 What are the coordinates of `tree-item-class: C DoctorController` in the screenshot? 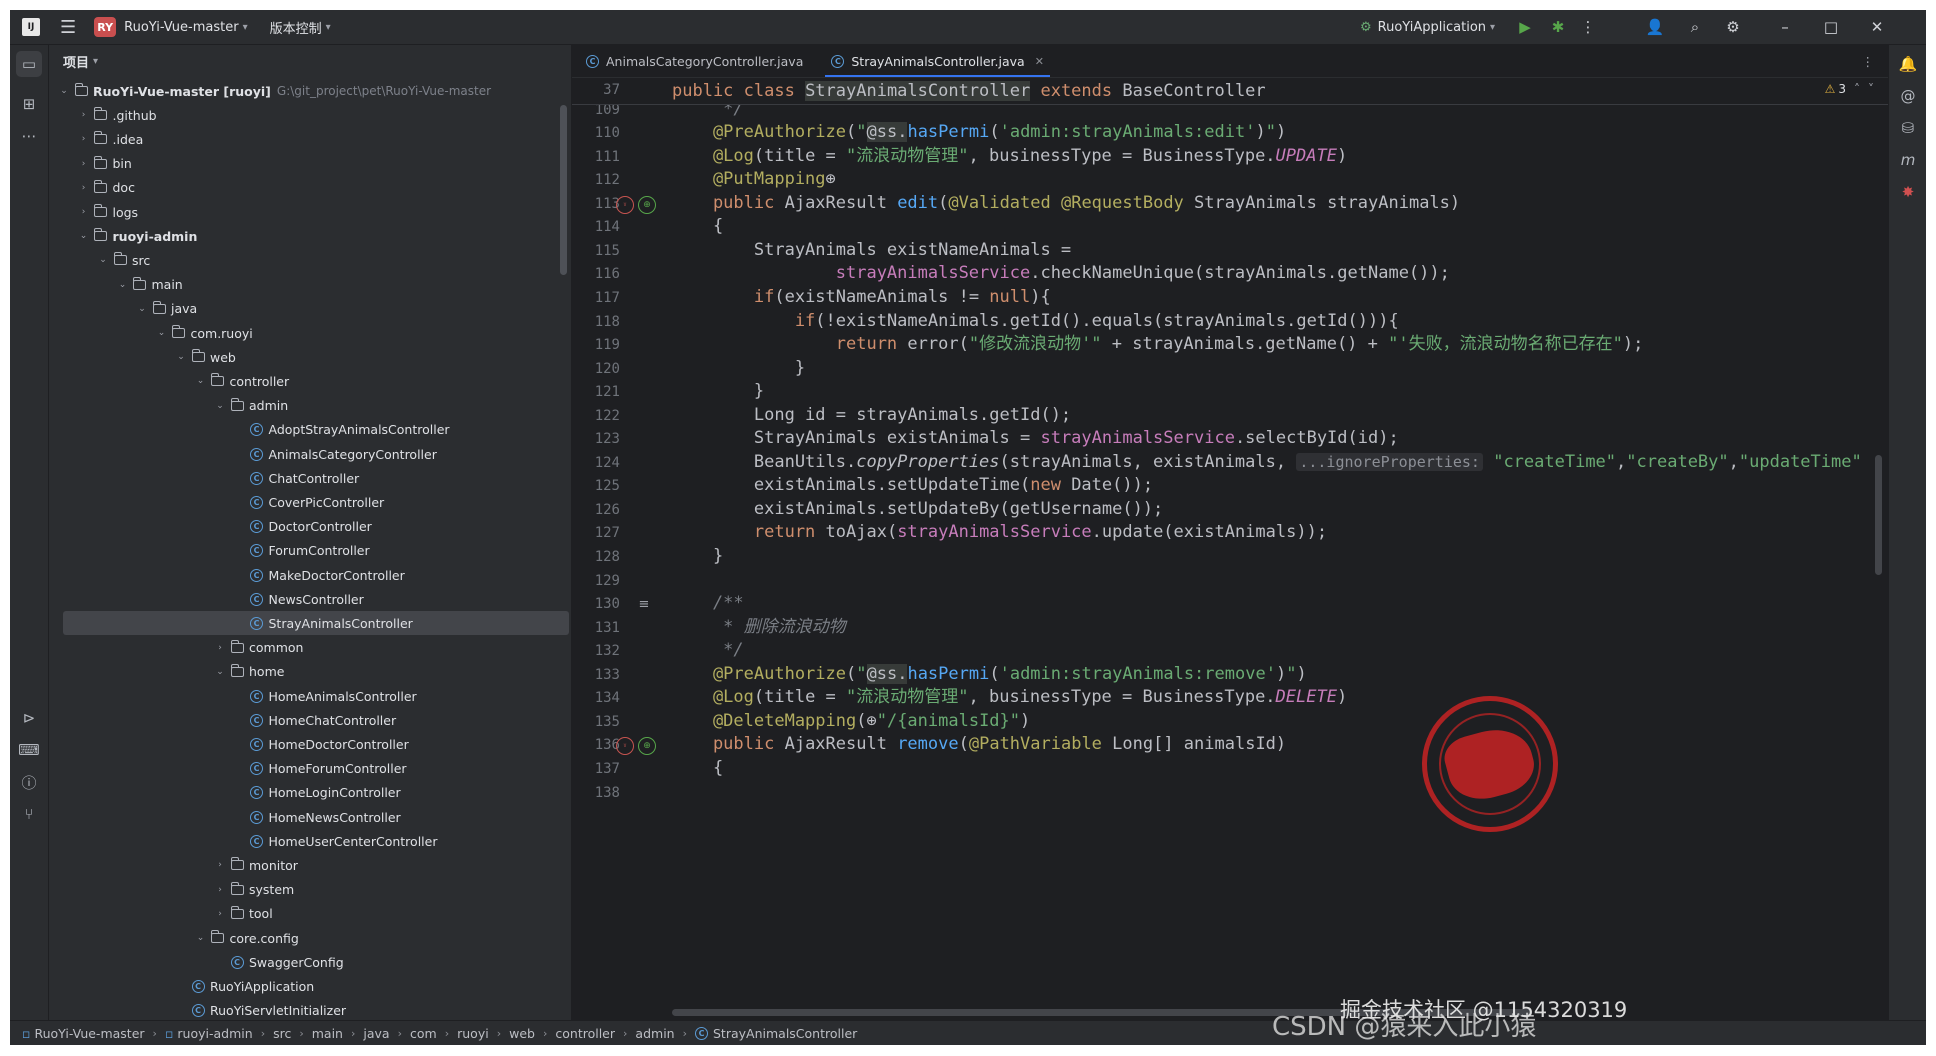 It's located at (309, 527).